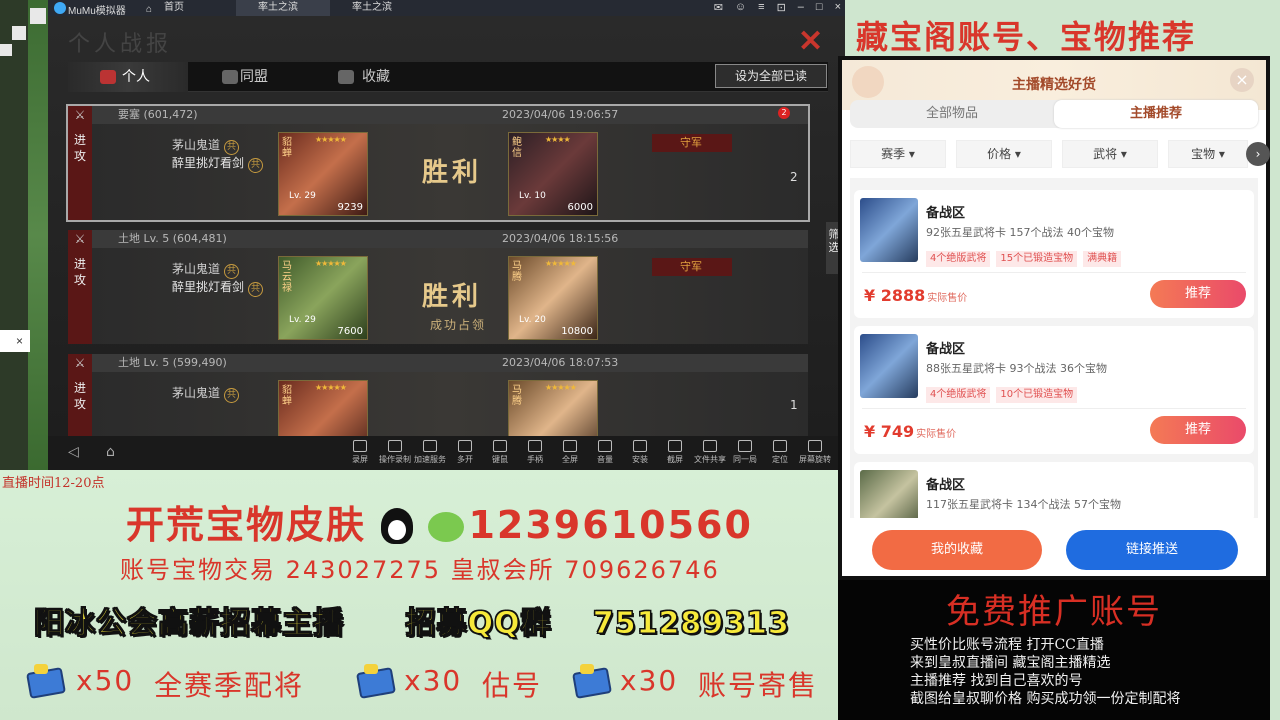 The height and width of the screenshot is (720, 1280). What do you see at coordinates (1026, 37) in the screenshot?
I see `right-banner-title: 藏宝阁账号、宝物推荐` at bounding box center [1026, 37].